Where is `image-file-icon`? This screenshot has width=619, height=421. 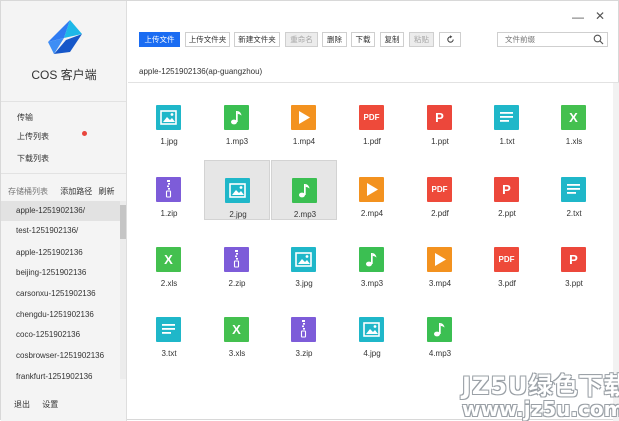
image-file-icon is located at coordinates (168, 117).